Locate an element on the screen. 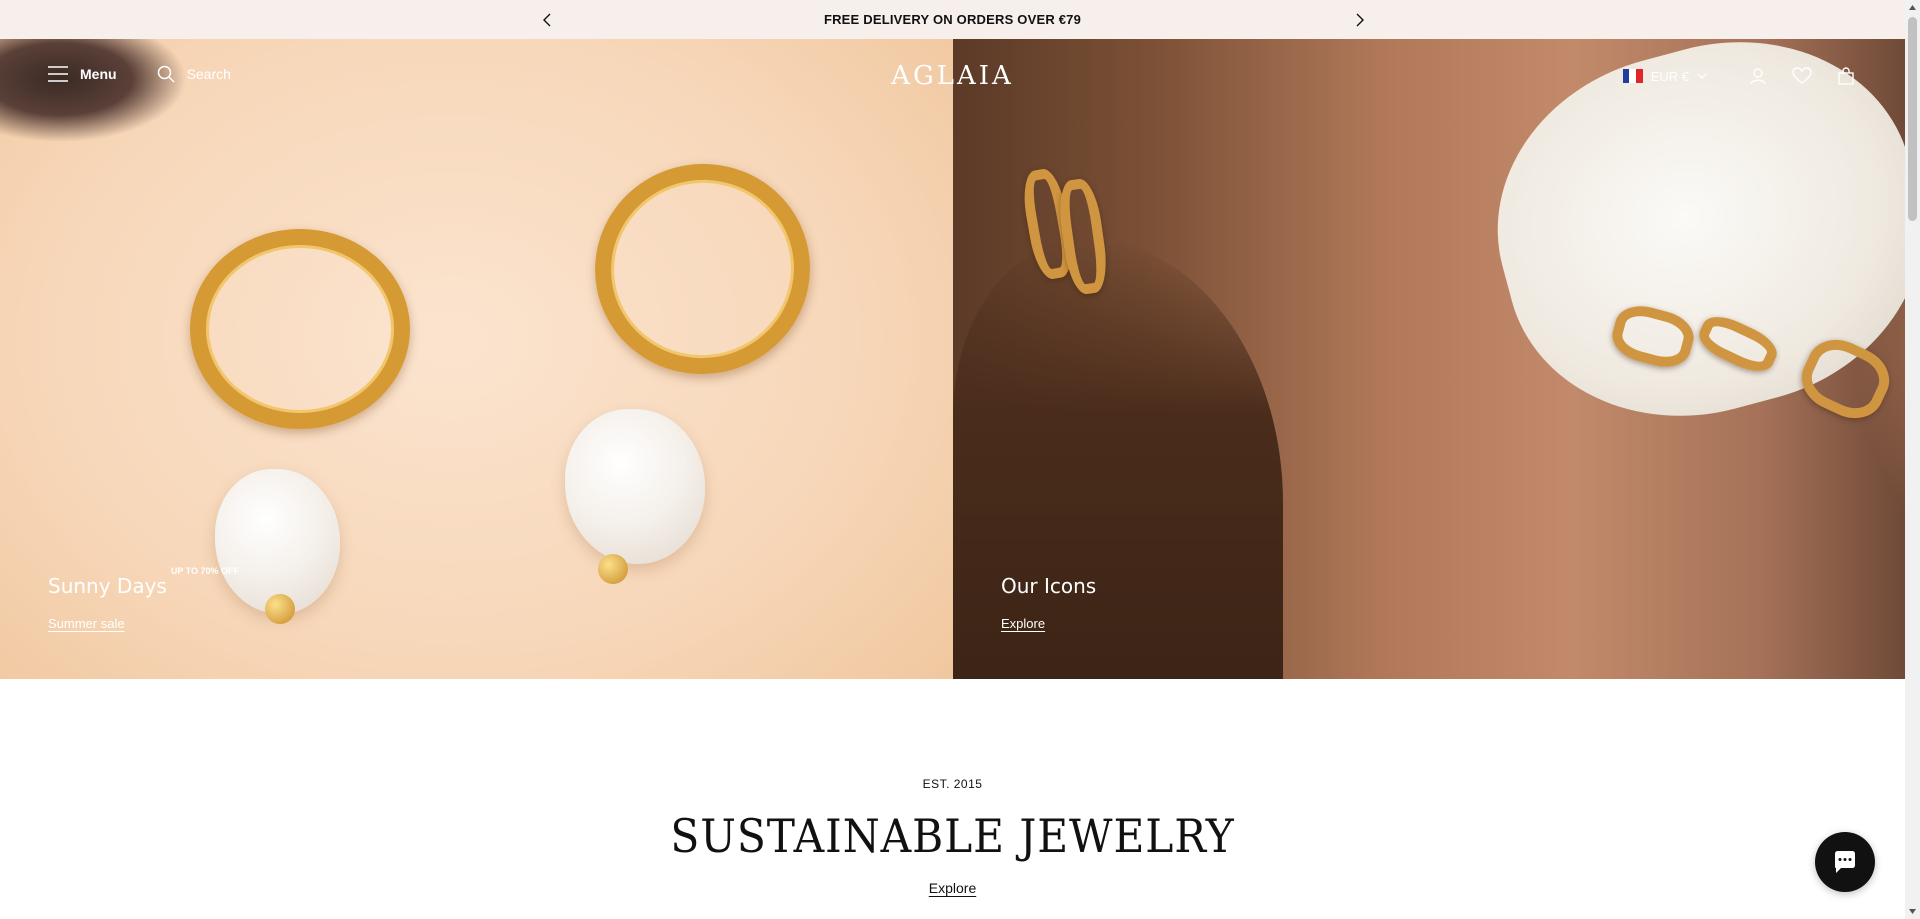 Image resolution: width=1920 pixels, height=919 pixels. hero-caption-left: Sunny DaysUP TO 70% OFF Summer sale is located at coordinates (143, 598).